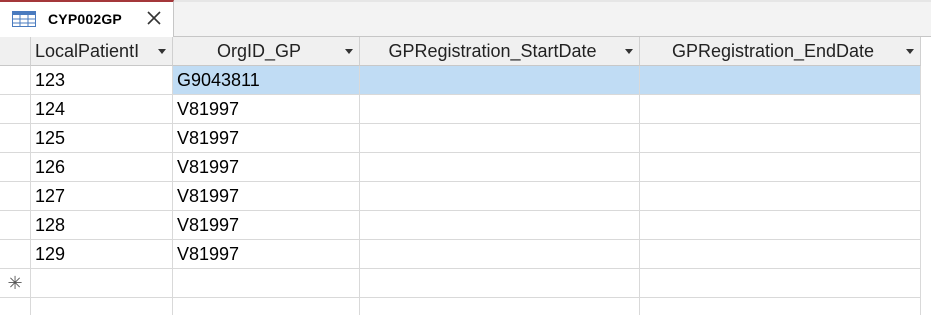  I want to click on new-record-icon: ✳, so click(15, 283).